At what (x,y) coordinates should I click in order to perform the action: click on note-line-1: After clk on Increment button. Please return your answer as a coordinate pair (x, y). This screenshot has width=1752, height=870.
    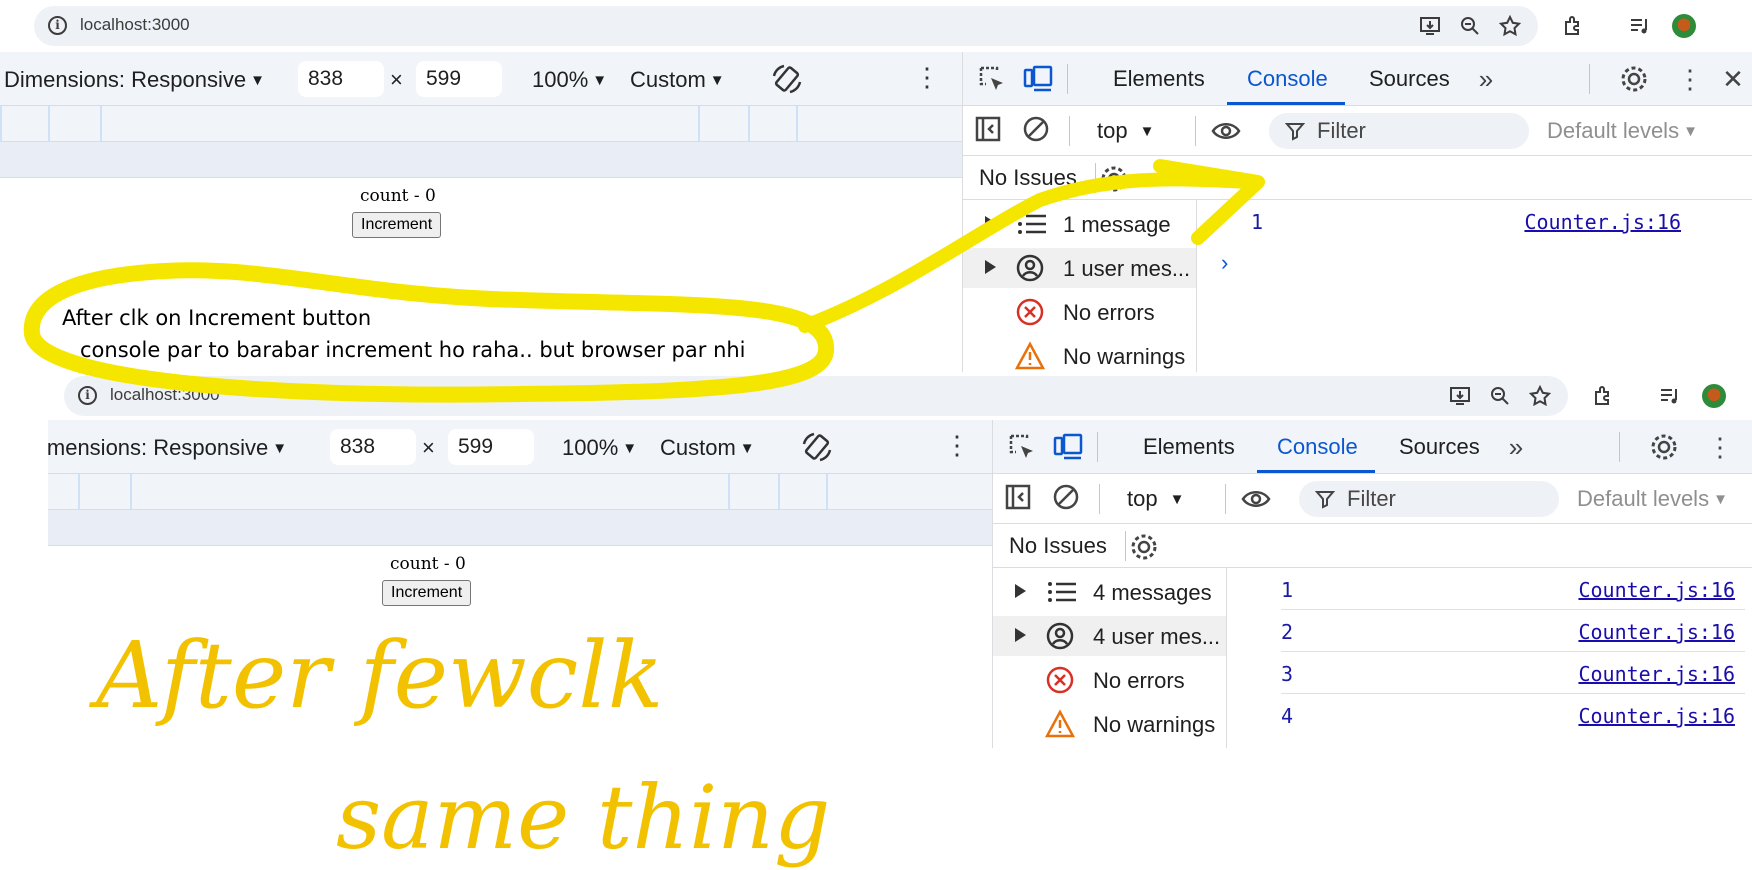
    Looking at the image, I should click on (217, 318).